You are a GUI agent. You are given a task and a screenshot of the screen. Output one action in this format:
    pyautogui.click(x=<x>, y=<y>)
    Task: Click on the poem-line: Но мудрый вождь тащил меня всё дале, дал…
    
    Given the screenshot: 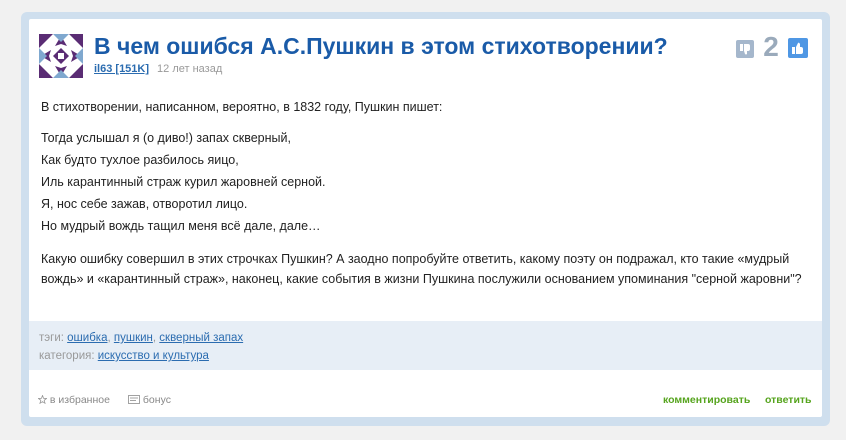 What is the action you would take?
    pyautogui.click(x=181, y=226)
    